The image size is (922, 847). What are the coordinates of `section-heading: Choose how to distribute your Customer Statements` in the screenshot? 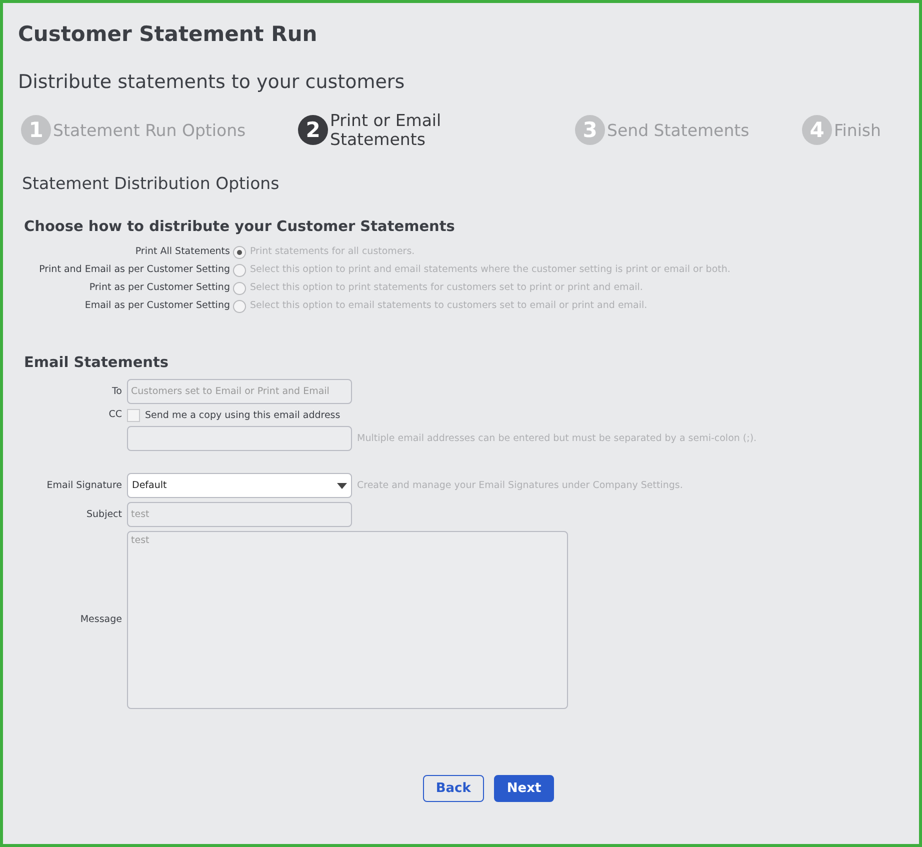 It's located at (240, 227).